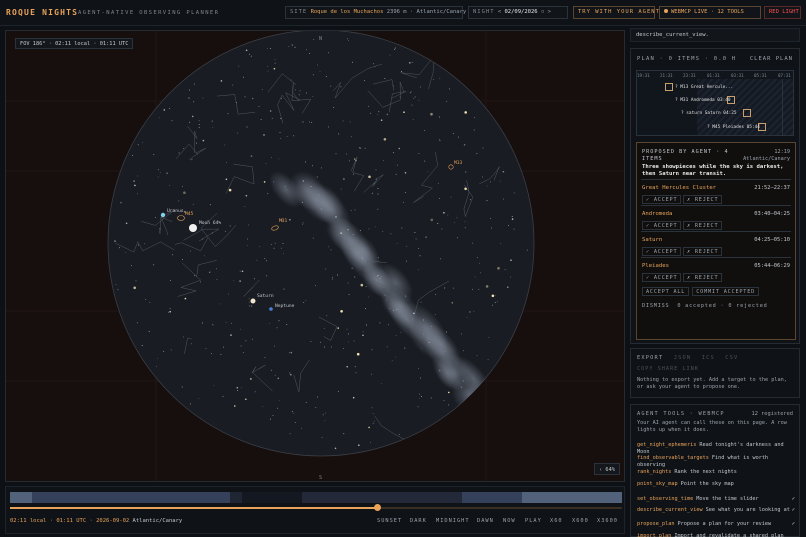  I want to click on tool-name: get_night_ephemeris, so click(667, 445).